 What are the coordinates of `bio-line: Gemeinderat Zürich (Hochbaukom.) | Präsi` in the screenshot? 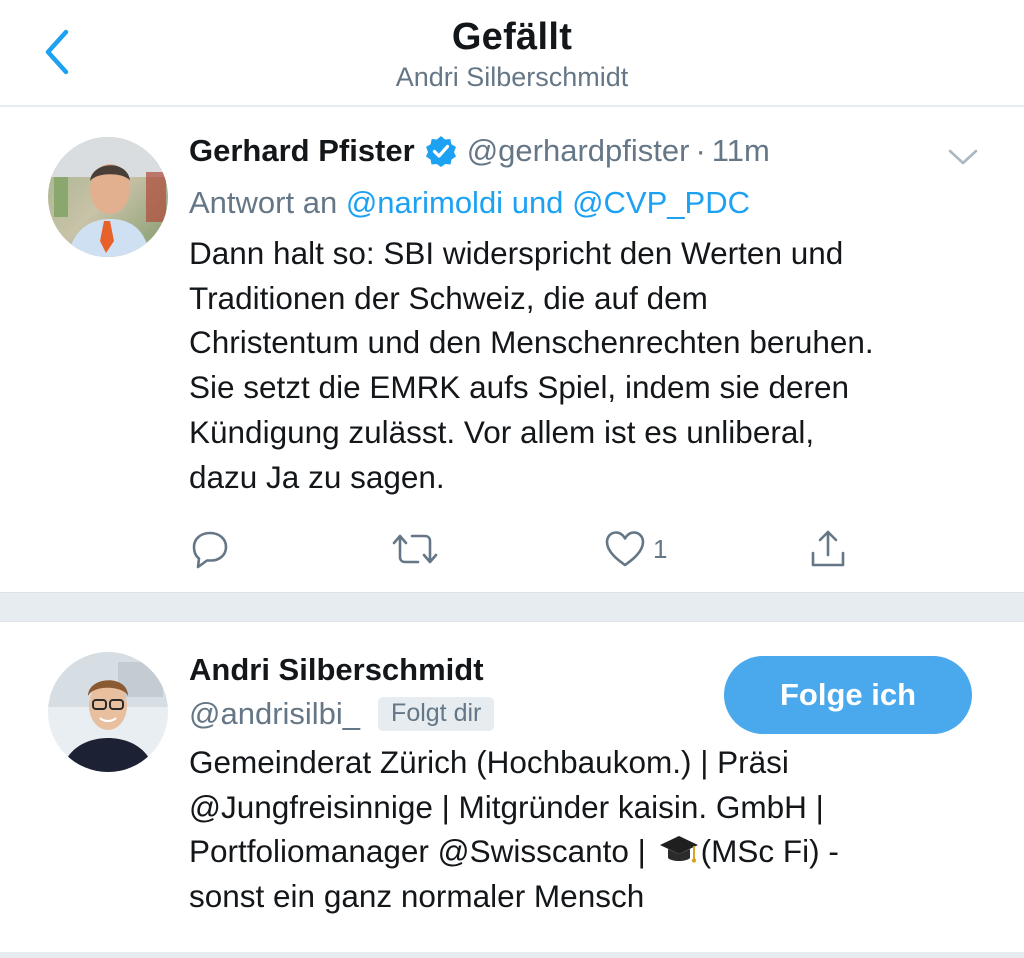 It's located at (489, 762).